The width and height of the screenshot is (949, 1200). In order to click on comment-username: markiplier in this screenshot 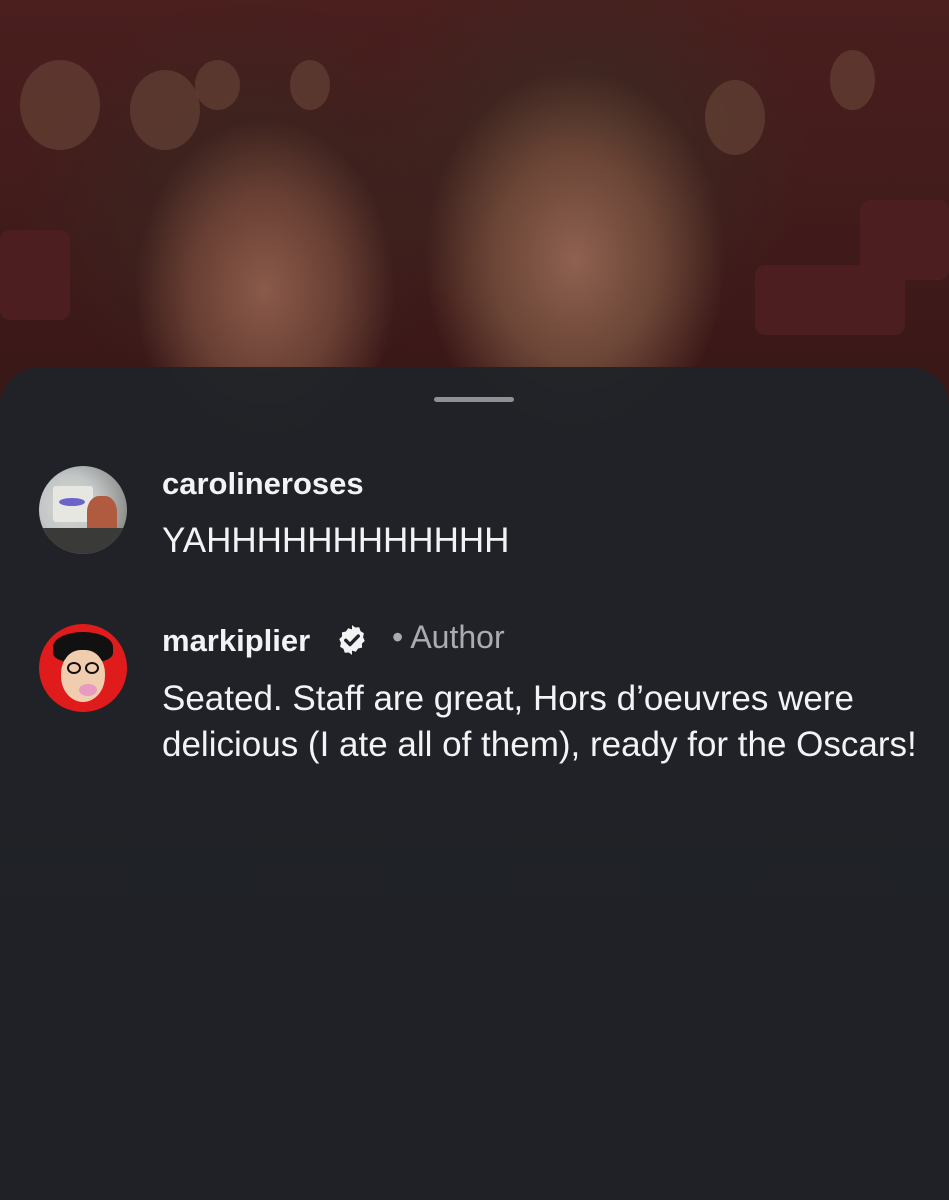, I will do `click(236, 641)`.